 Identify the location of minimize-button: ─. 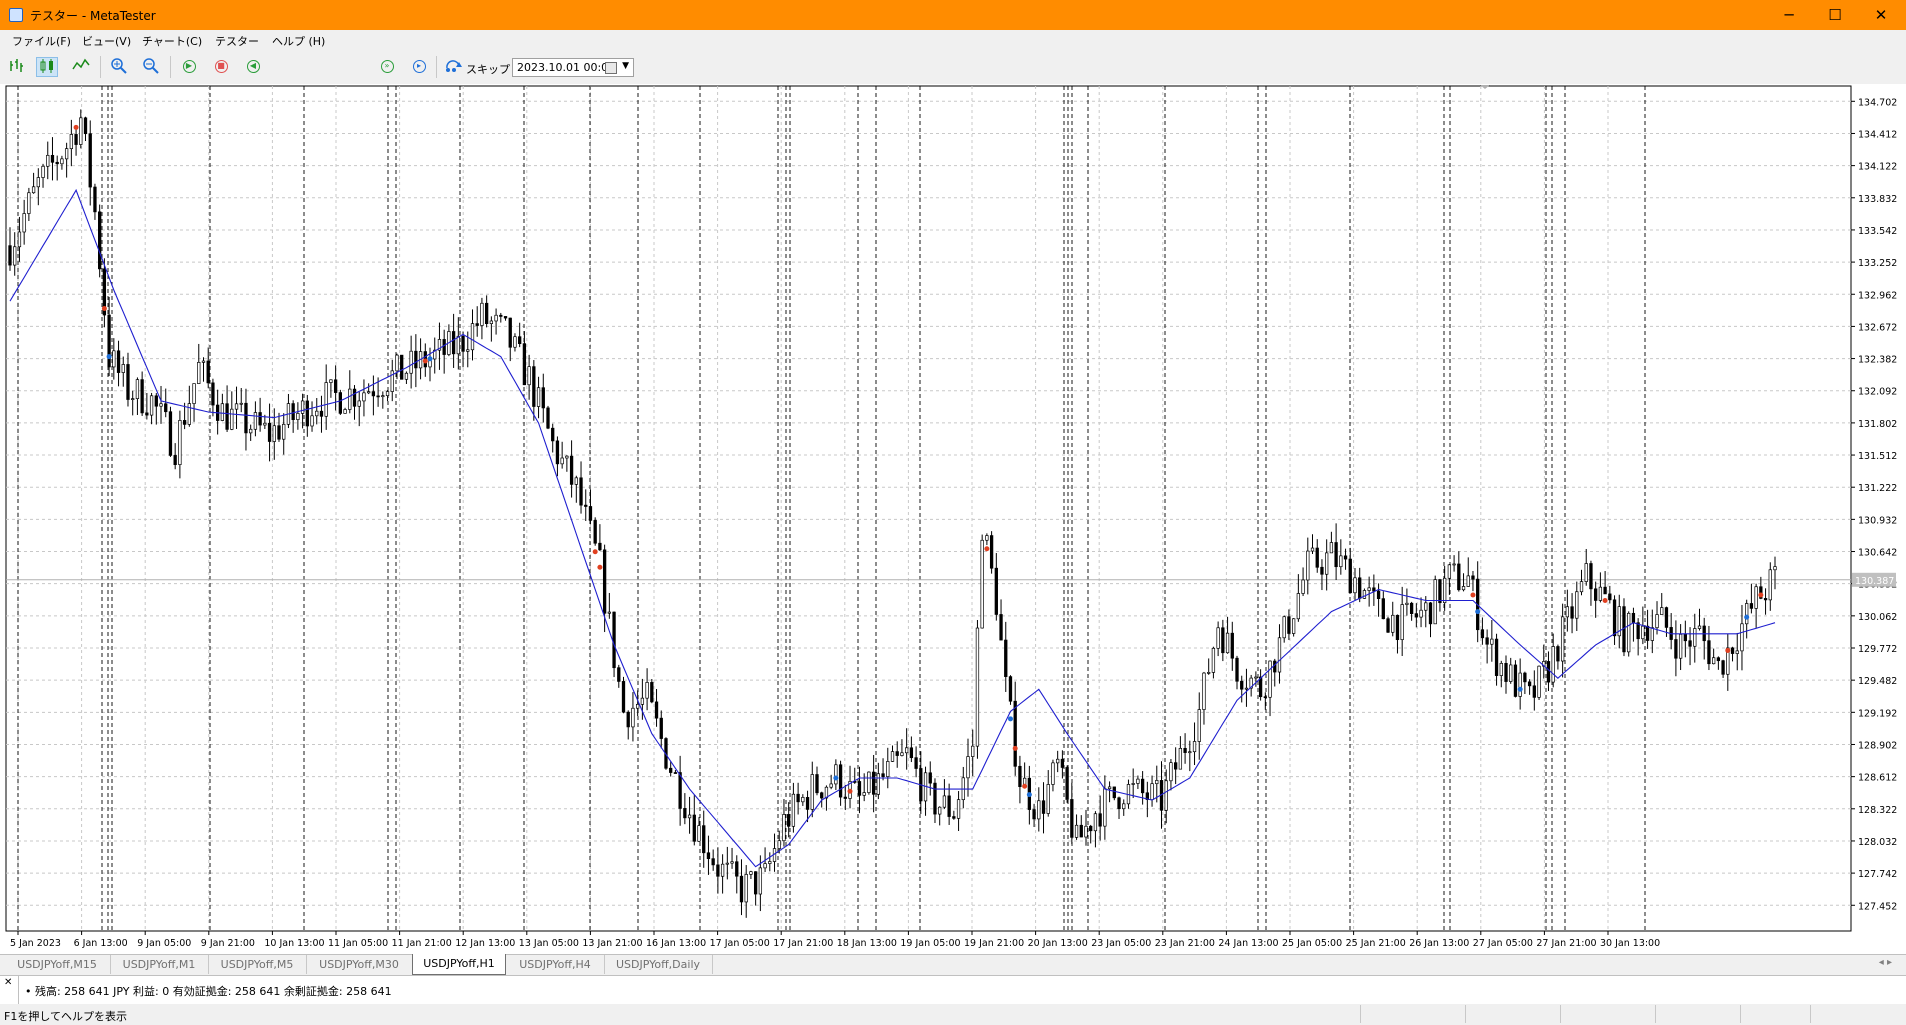
(1789, 15).